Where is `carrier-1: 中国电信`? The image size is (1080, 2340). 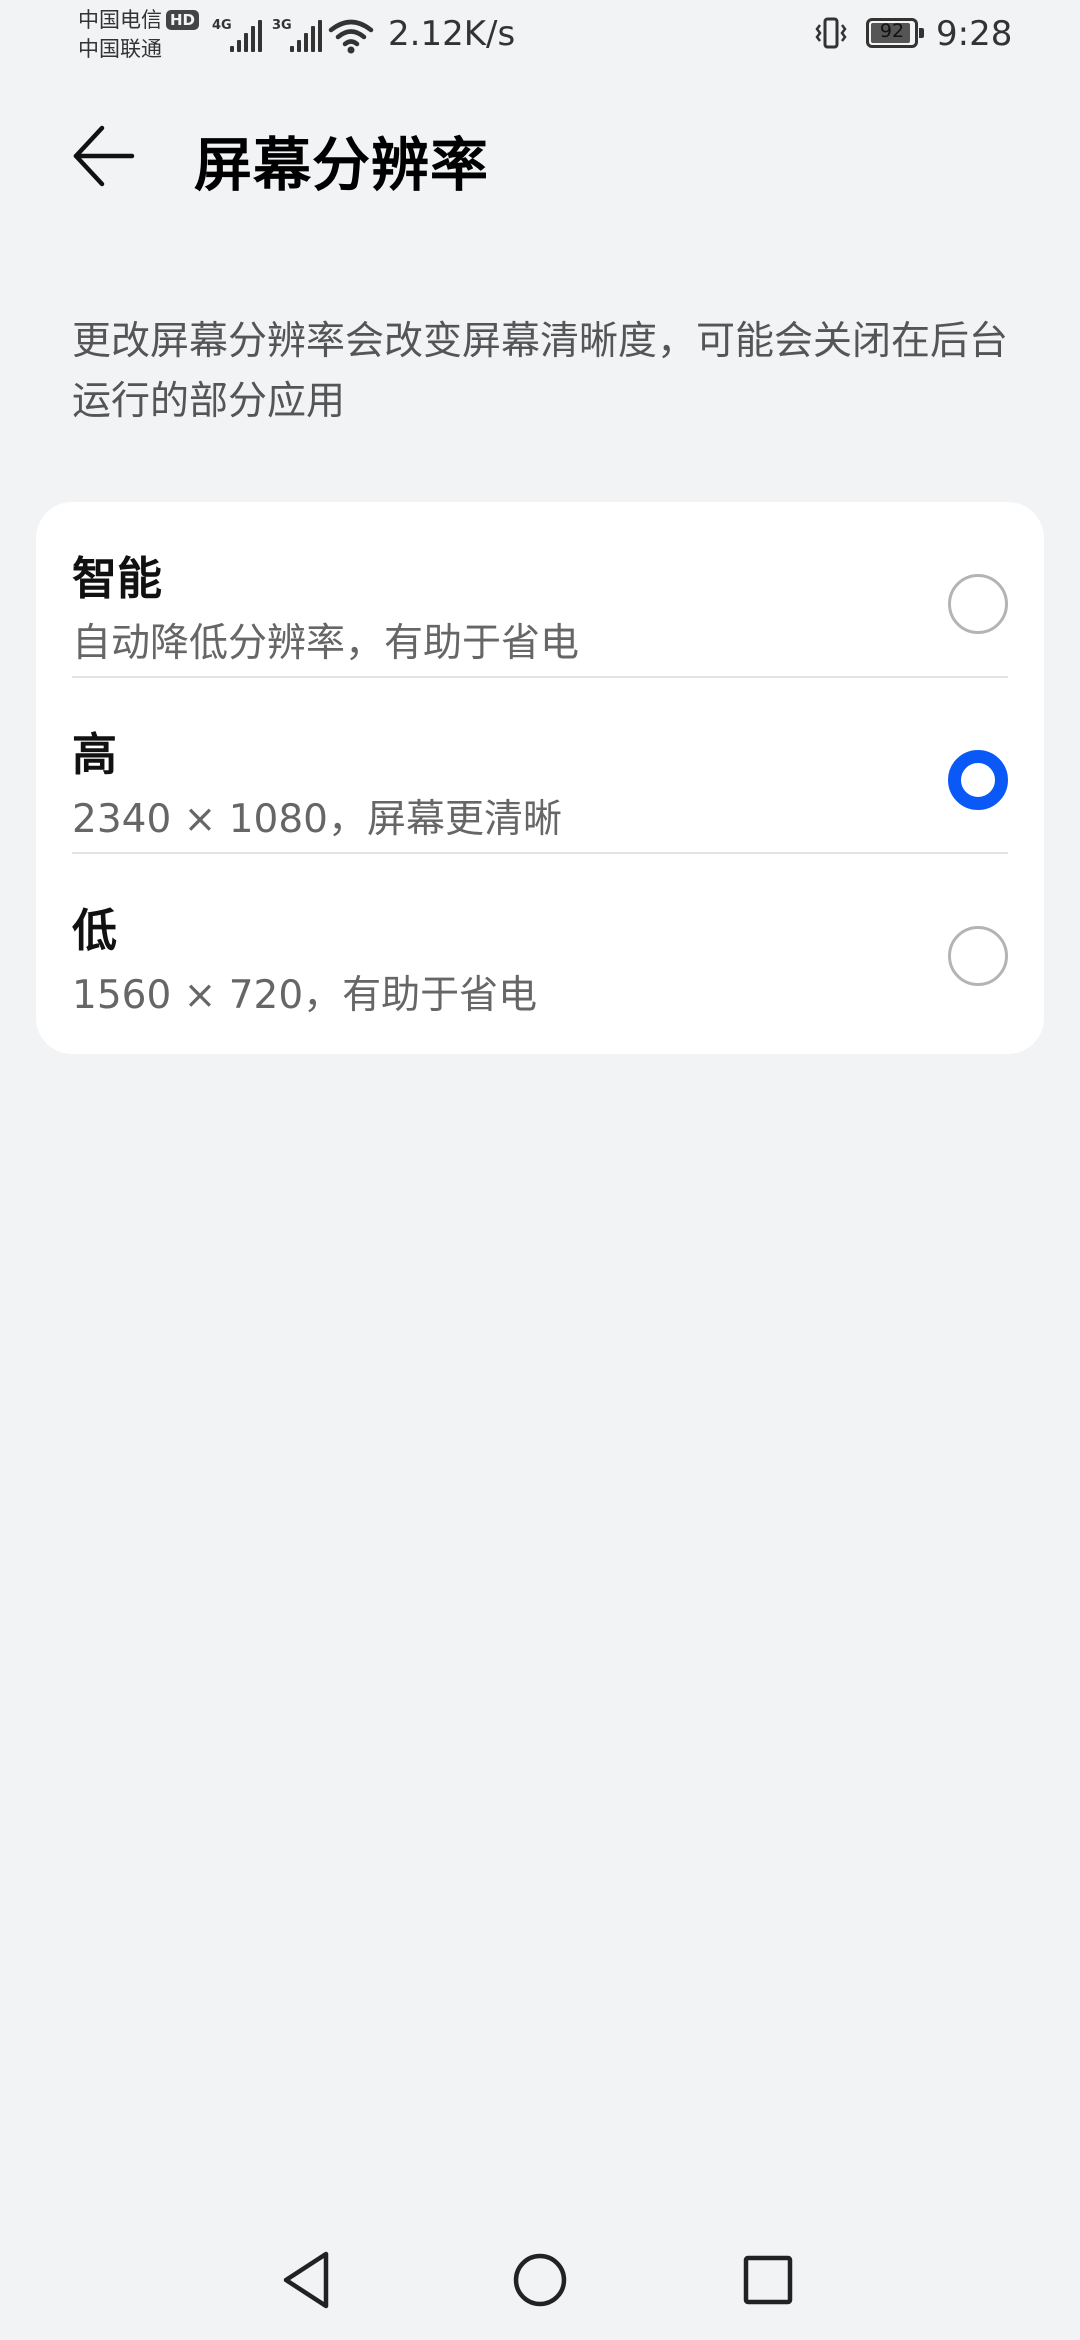 carrier-1: 中国电信 is located at coordinates (120, 20).